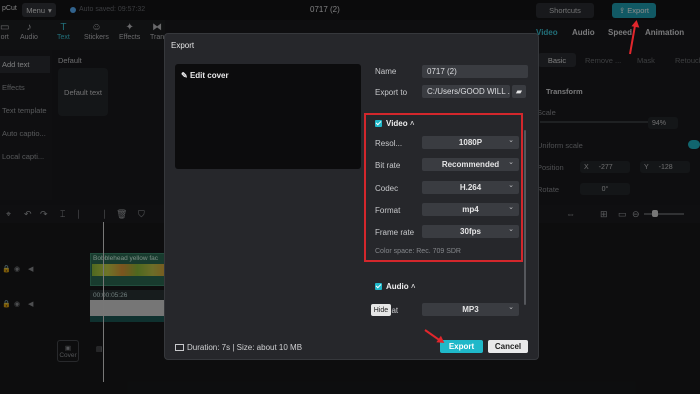 The width and height of the screenshot is (700, 394). Describe the element at coordinates (184, 75) in the screenshot. I see `pencil-icon: ✎` at that location.